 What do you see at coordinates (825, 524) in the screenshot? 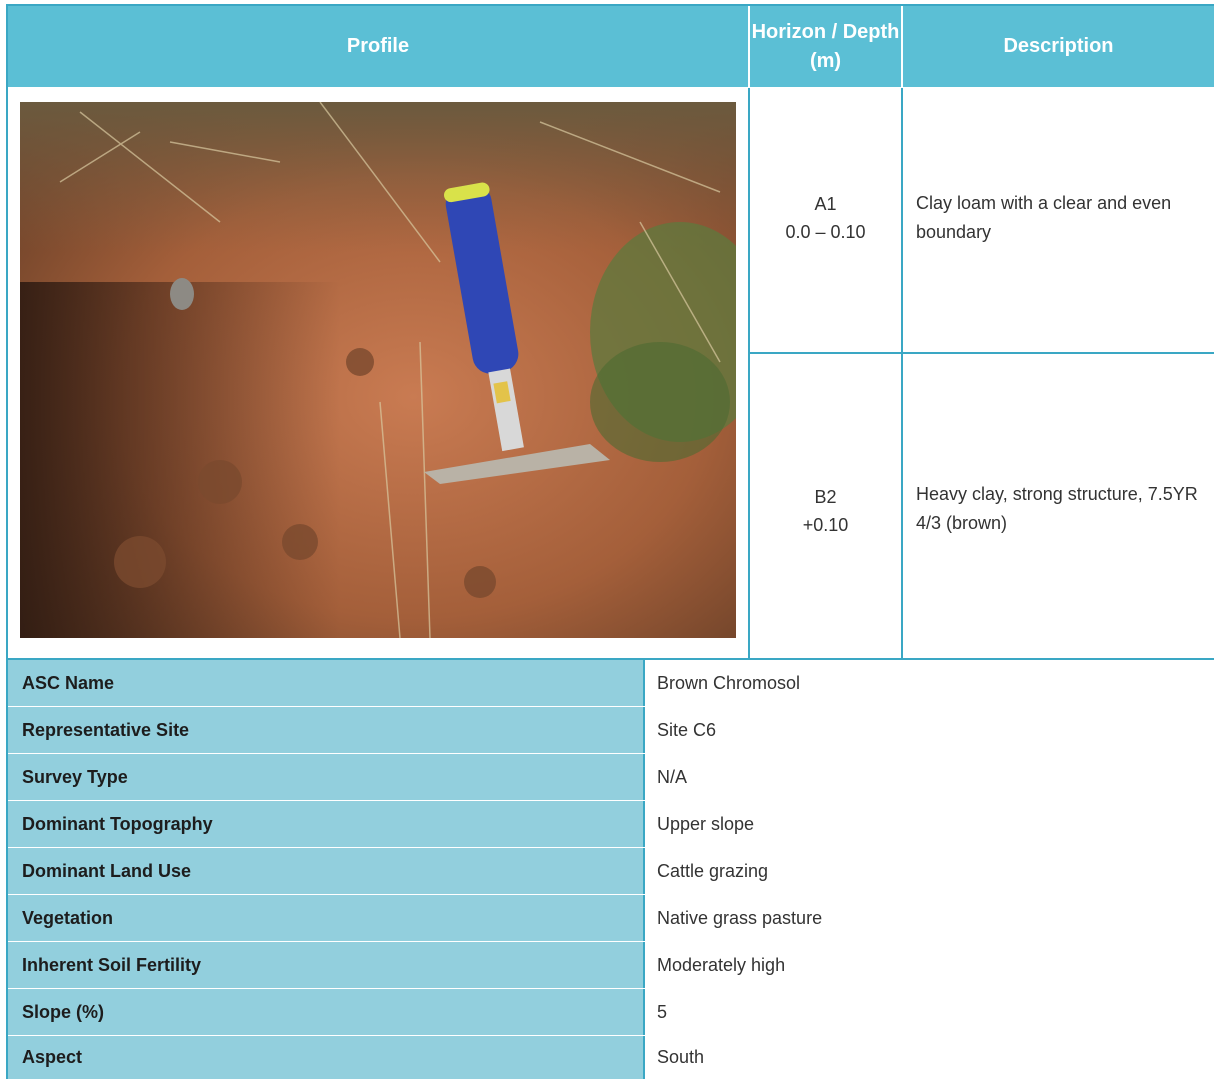
I see `horizon-depth: +0.10` at bounding box center [825, 524].